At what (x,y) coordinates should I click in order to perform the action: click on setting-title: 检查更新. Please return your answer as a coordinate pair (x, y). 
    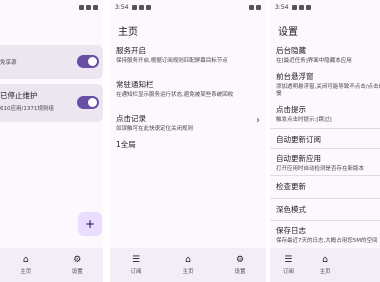
    Looking at the image, I should click on (291, 186).